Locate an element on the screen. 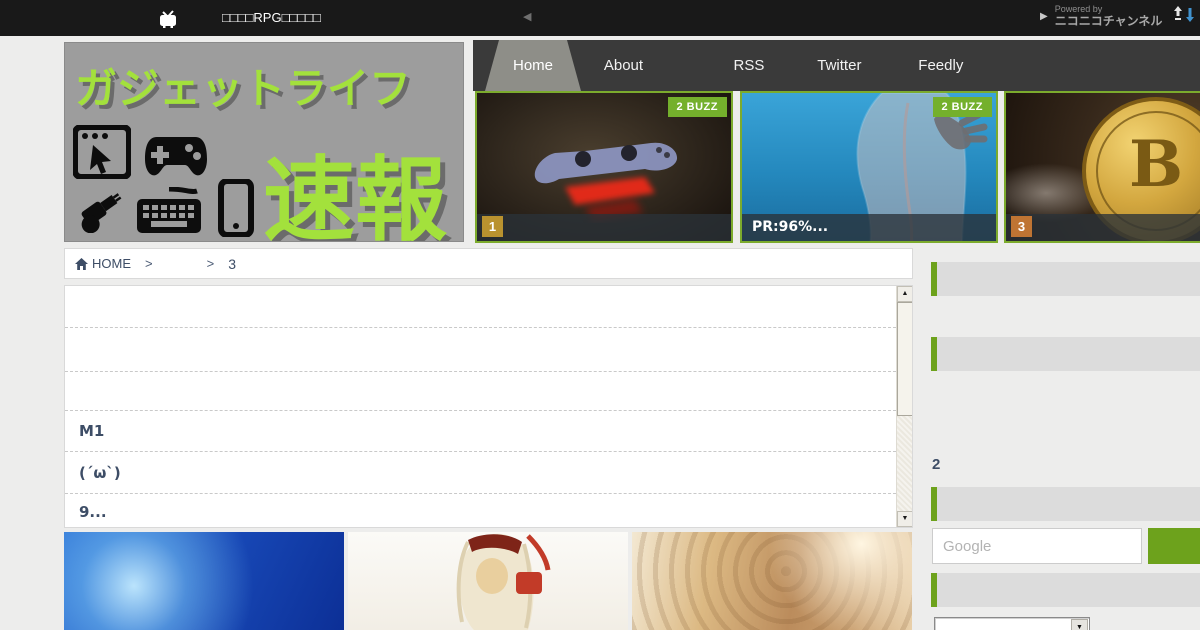 The width and height of the screenshot is (1200, 630). tab-feedly: Feedly is located at coordinates (941, 65).